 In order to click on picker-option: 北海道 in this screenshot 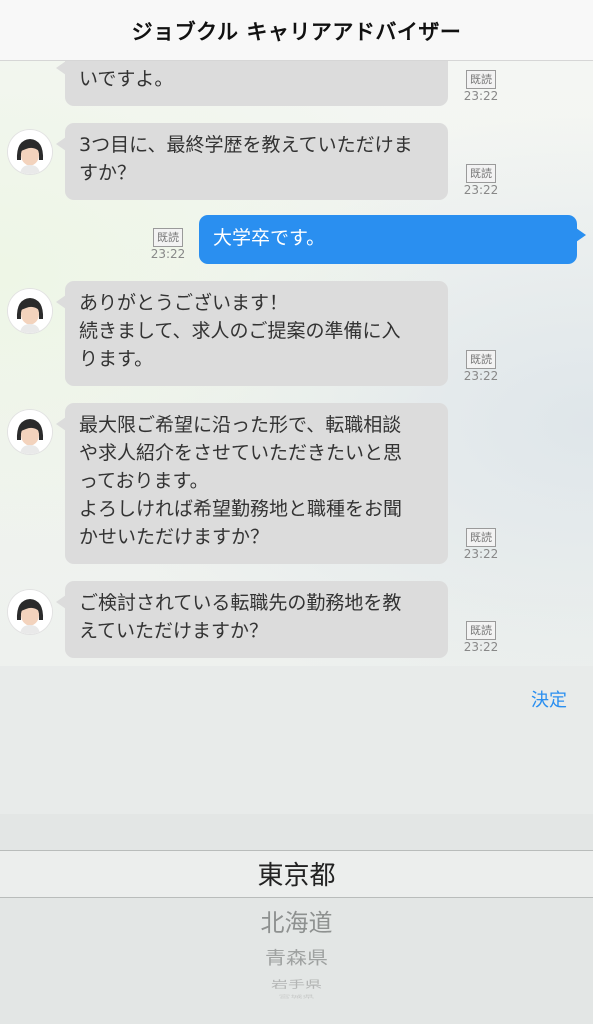, I will do `click(296, 920)`.